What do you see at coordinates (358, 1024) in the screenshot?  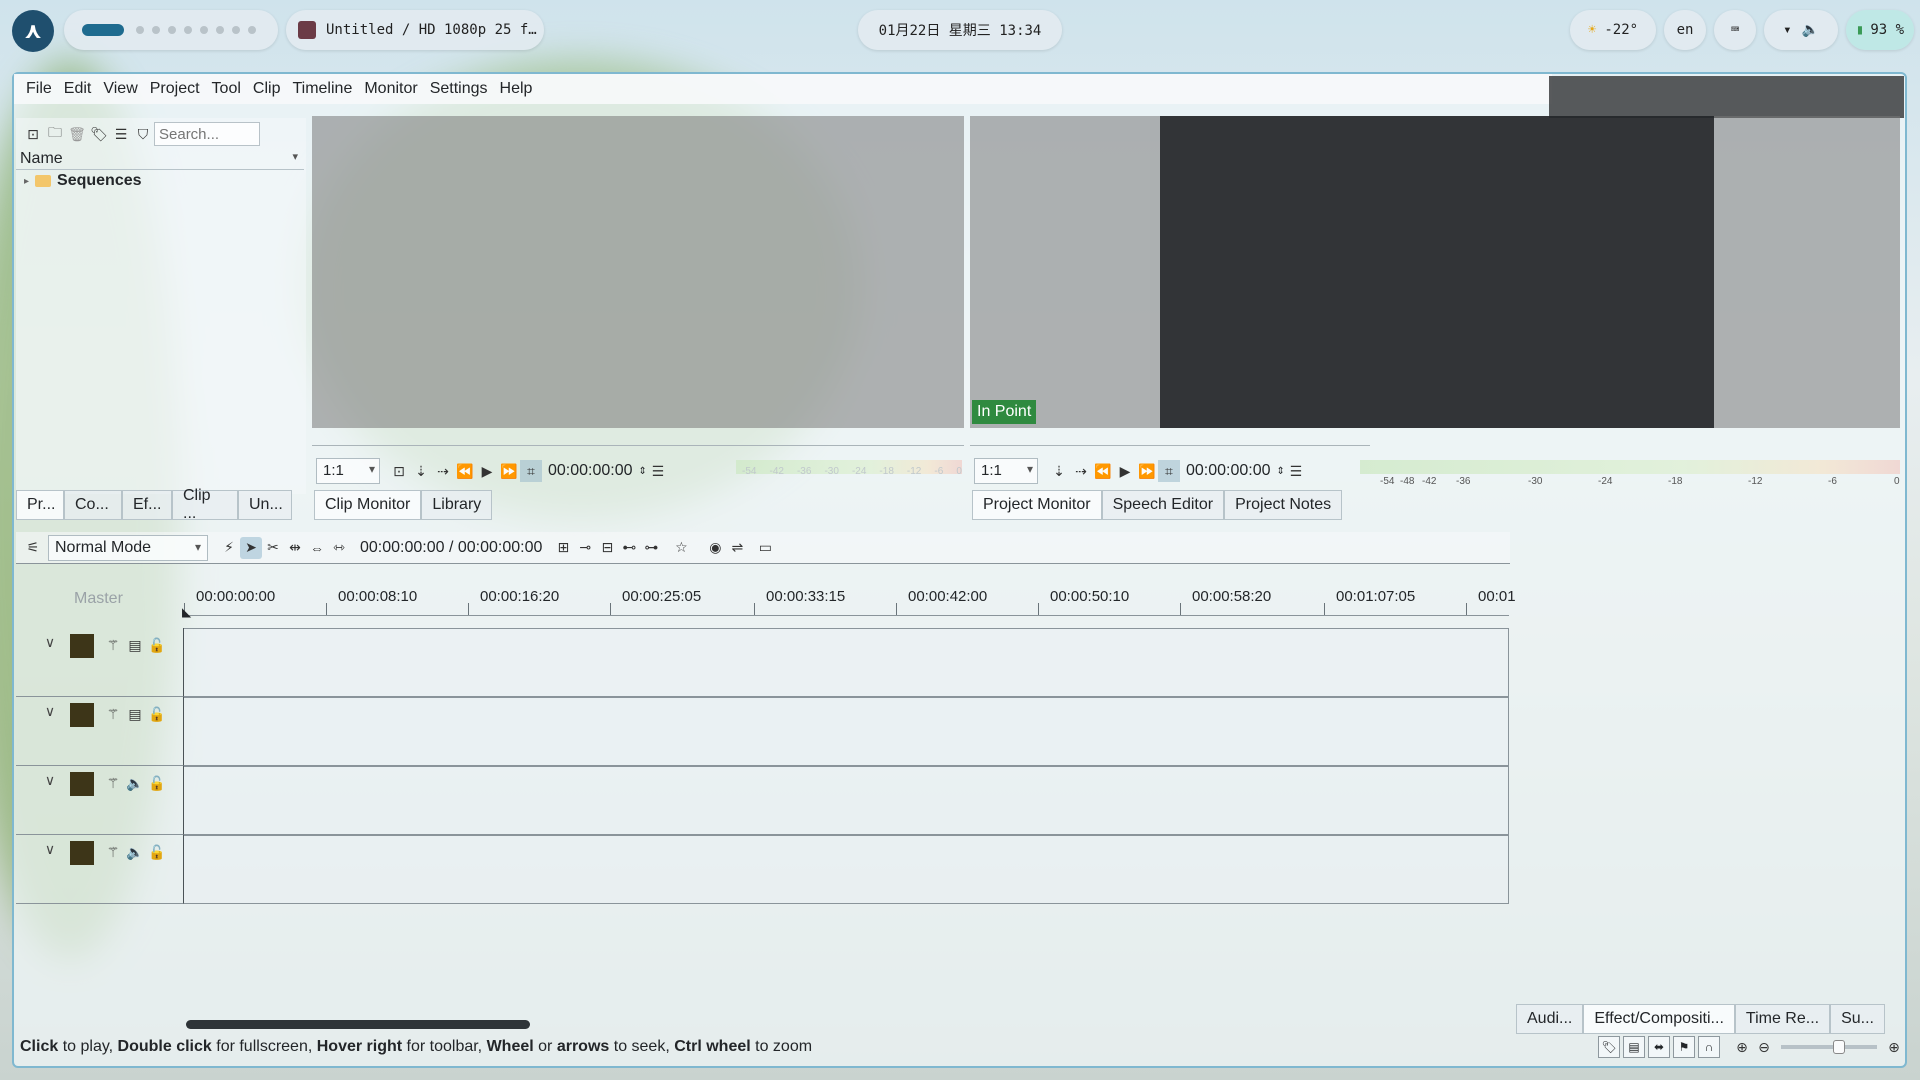 I see `timeline-horizontal-scrollbar` at bounding box center [358, 1024].